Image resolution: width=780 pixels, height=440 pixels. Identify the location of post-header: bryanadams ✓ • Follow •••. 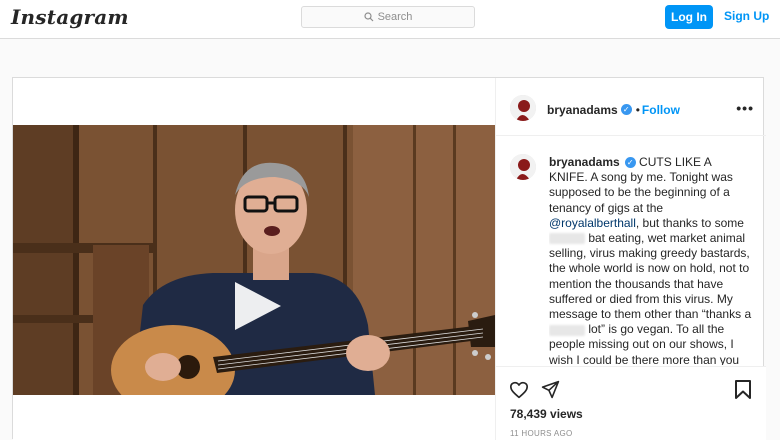
(631, 107).